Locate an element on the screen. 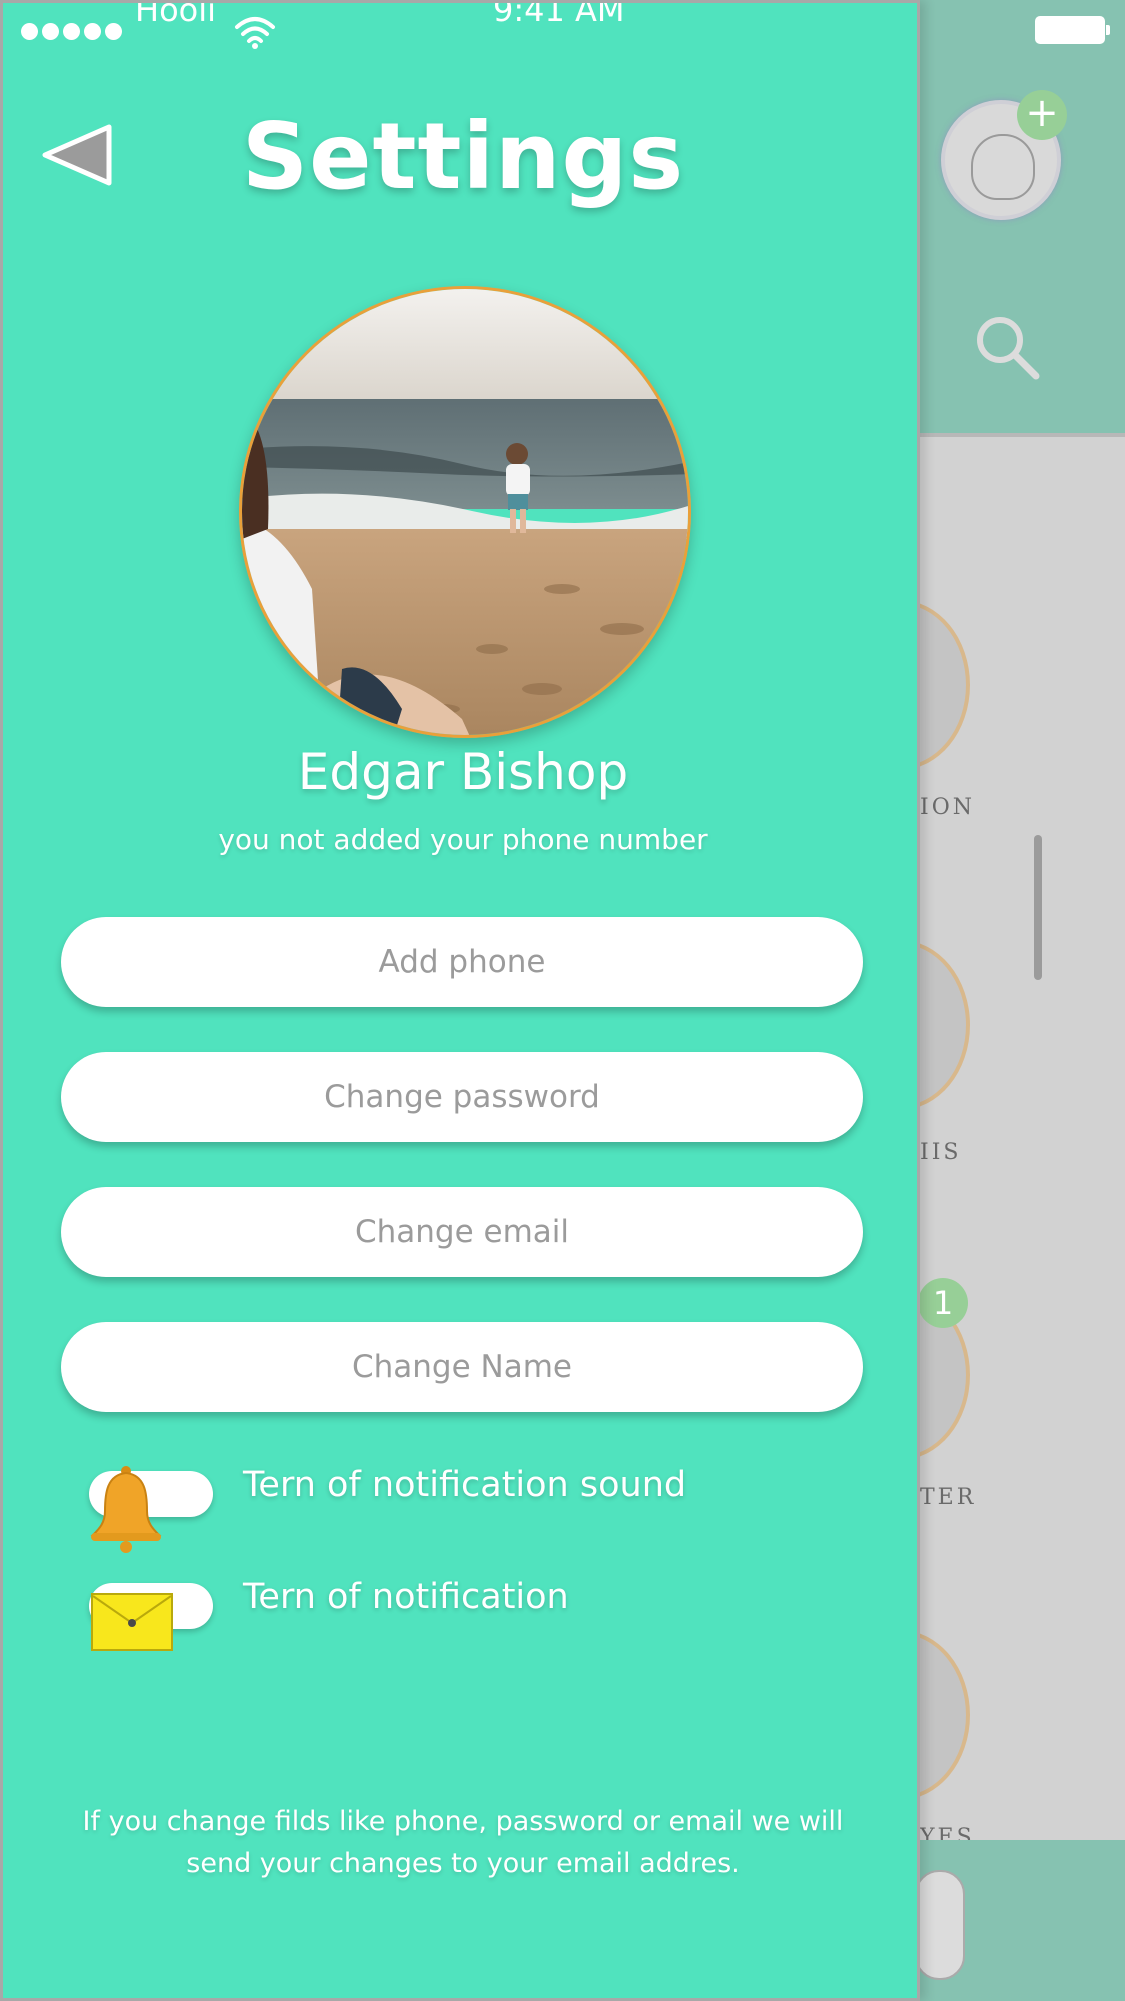 The width and height of the screenshot is (1125, 2001). change-password-button: Change password is located at coordinates (462, 1097).